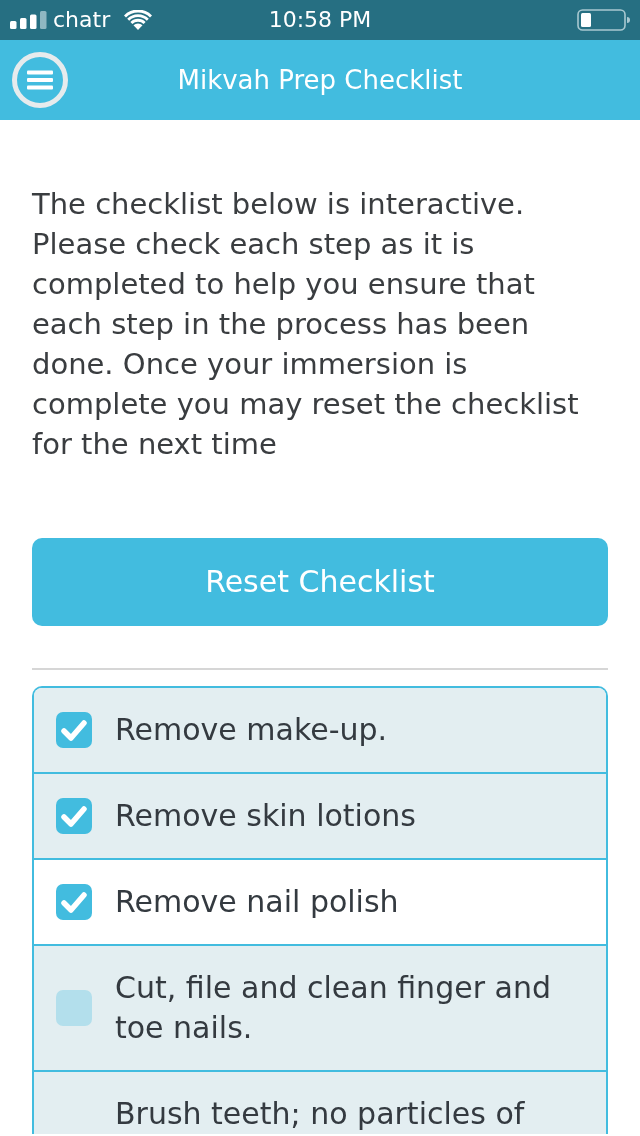 This screenshot has height=1136, width=640. I want to click on menu-icon, so click(40, 80).